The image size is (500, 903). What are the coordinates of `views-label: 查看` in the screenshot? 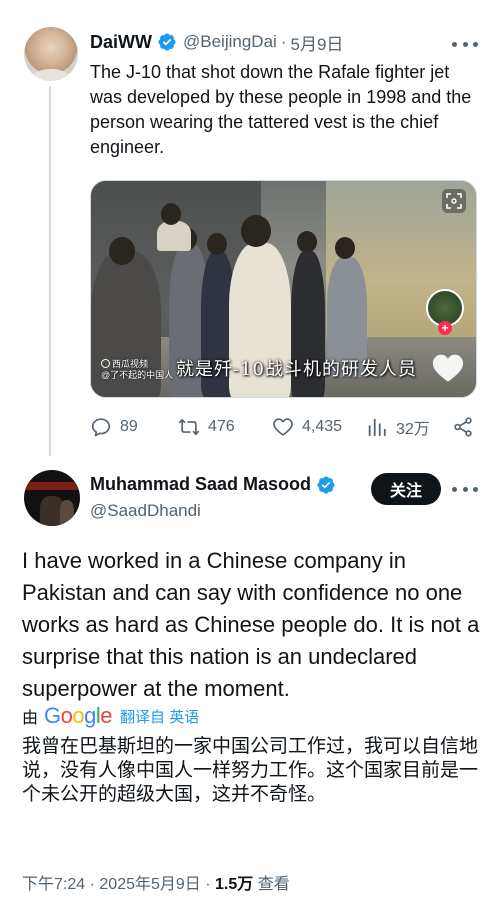 It's located at (273, 884).